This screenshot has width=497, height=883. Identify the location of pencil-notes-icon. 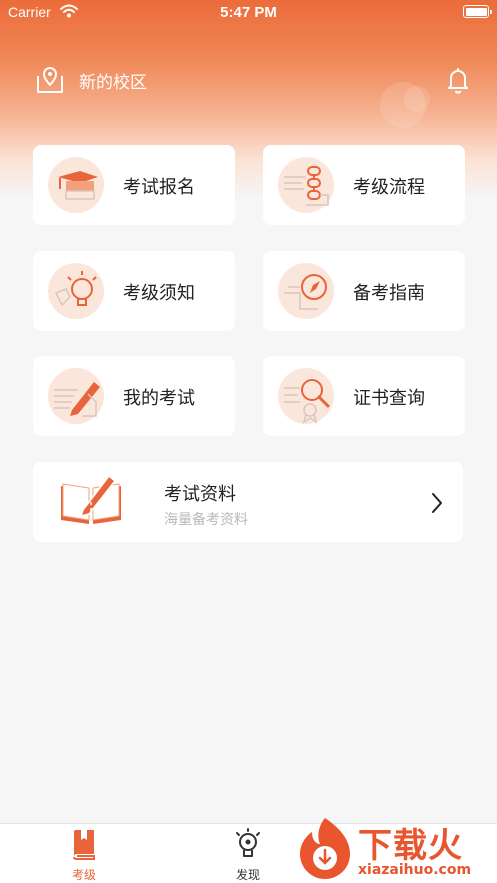
(76, 396).